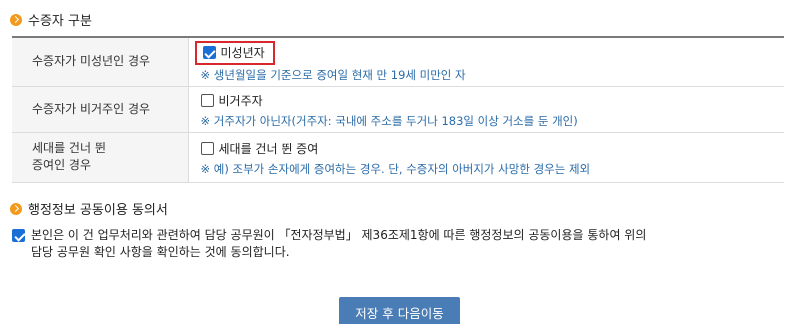  I want to click on minor-checkbox, so click(209, 53).